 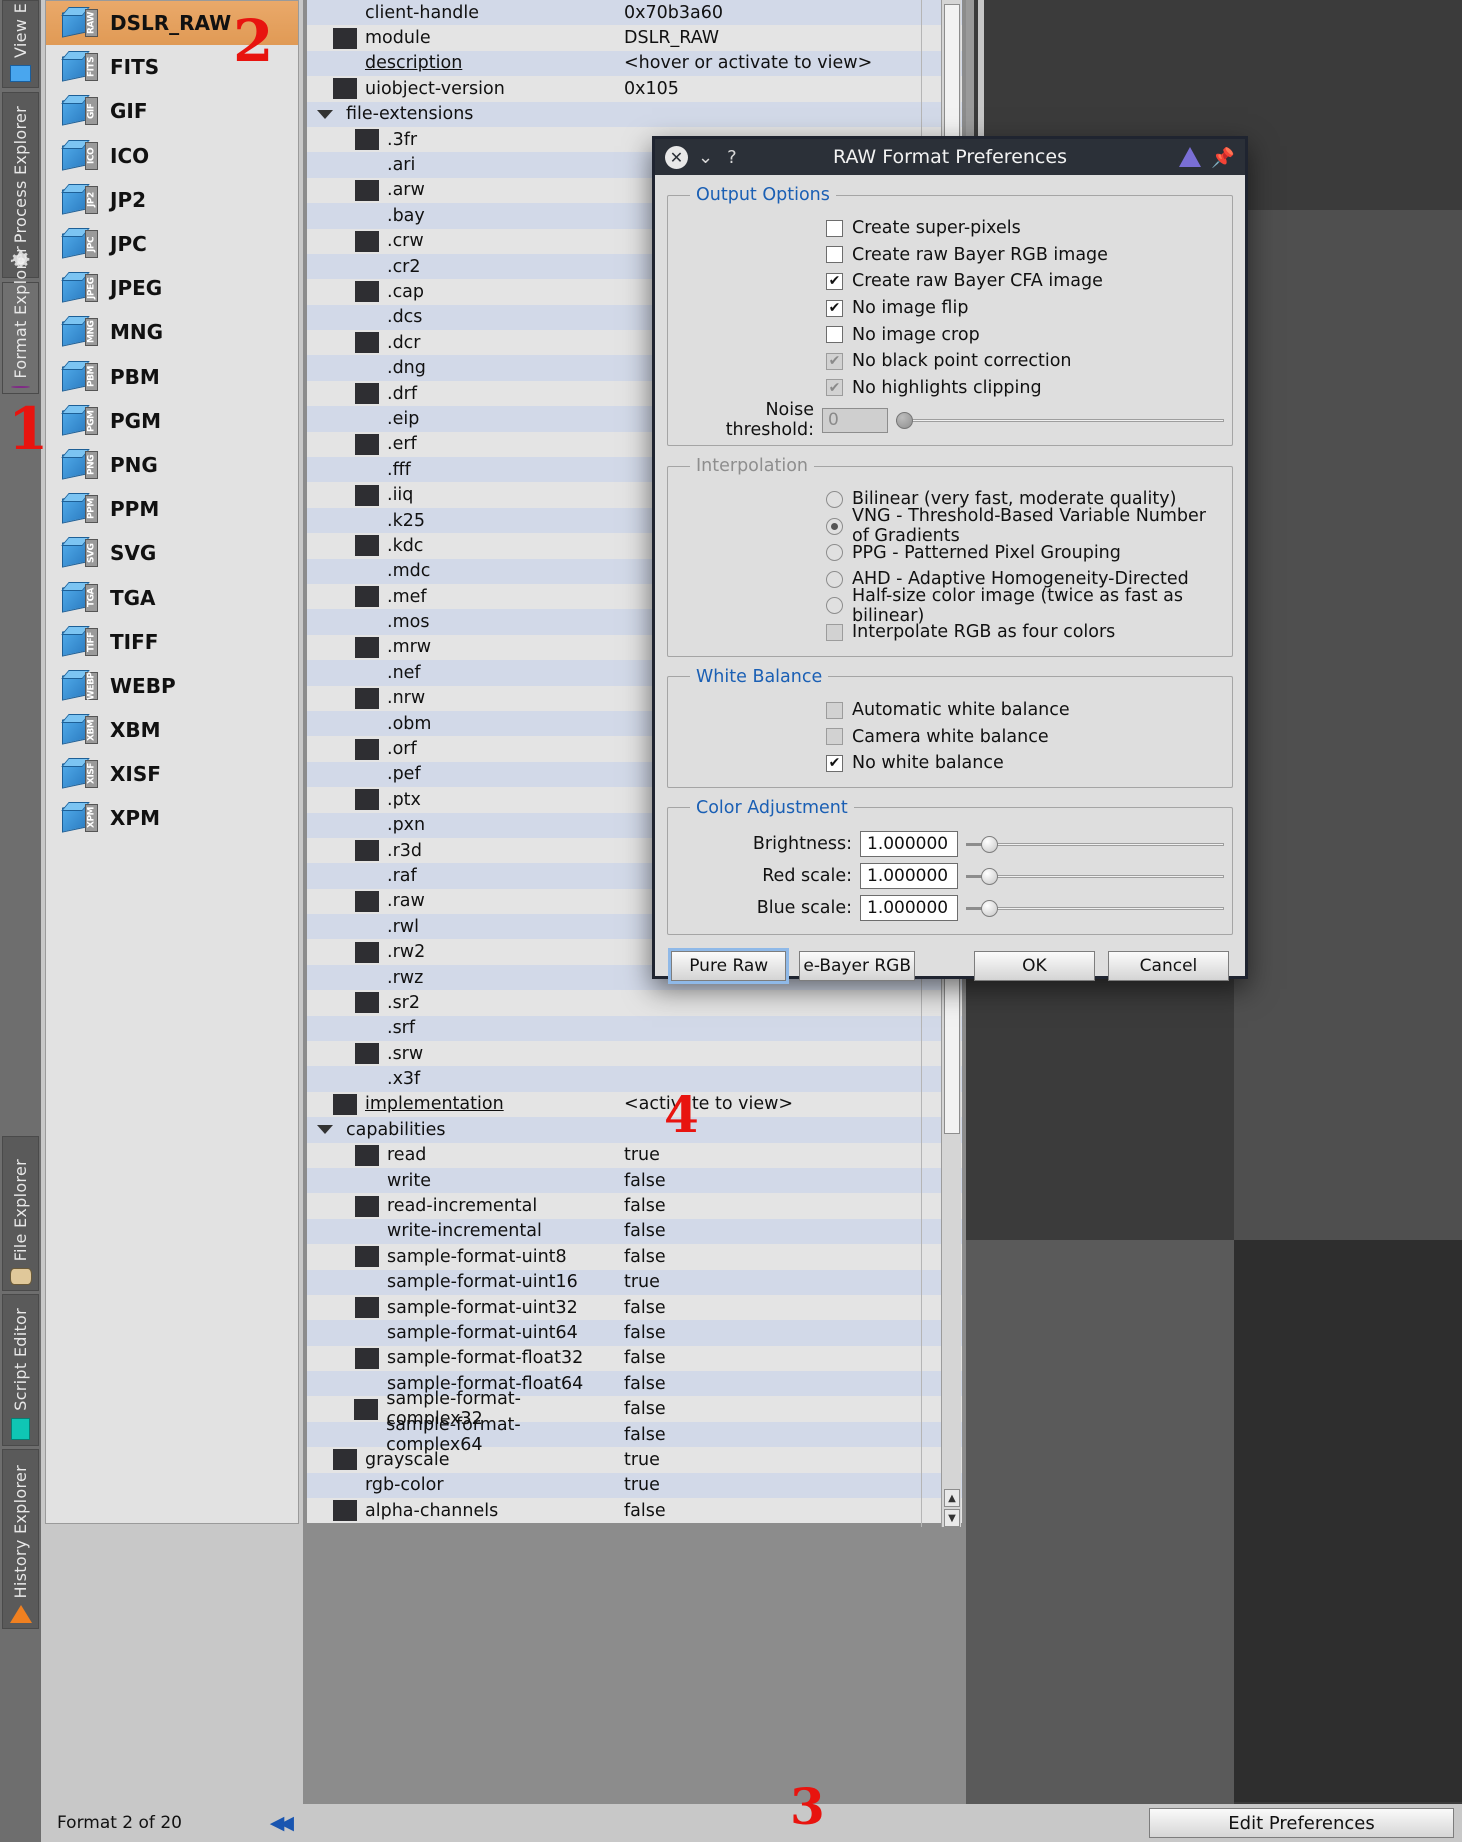 What do you see at coordinates (1025, 228) in the screenshot?
I see `checkbox-row: Create super-pixels` at bounding box center [1025, 228].